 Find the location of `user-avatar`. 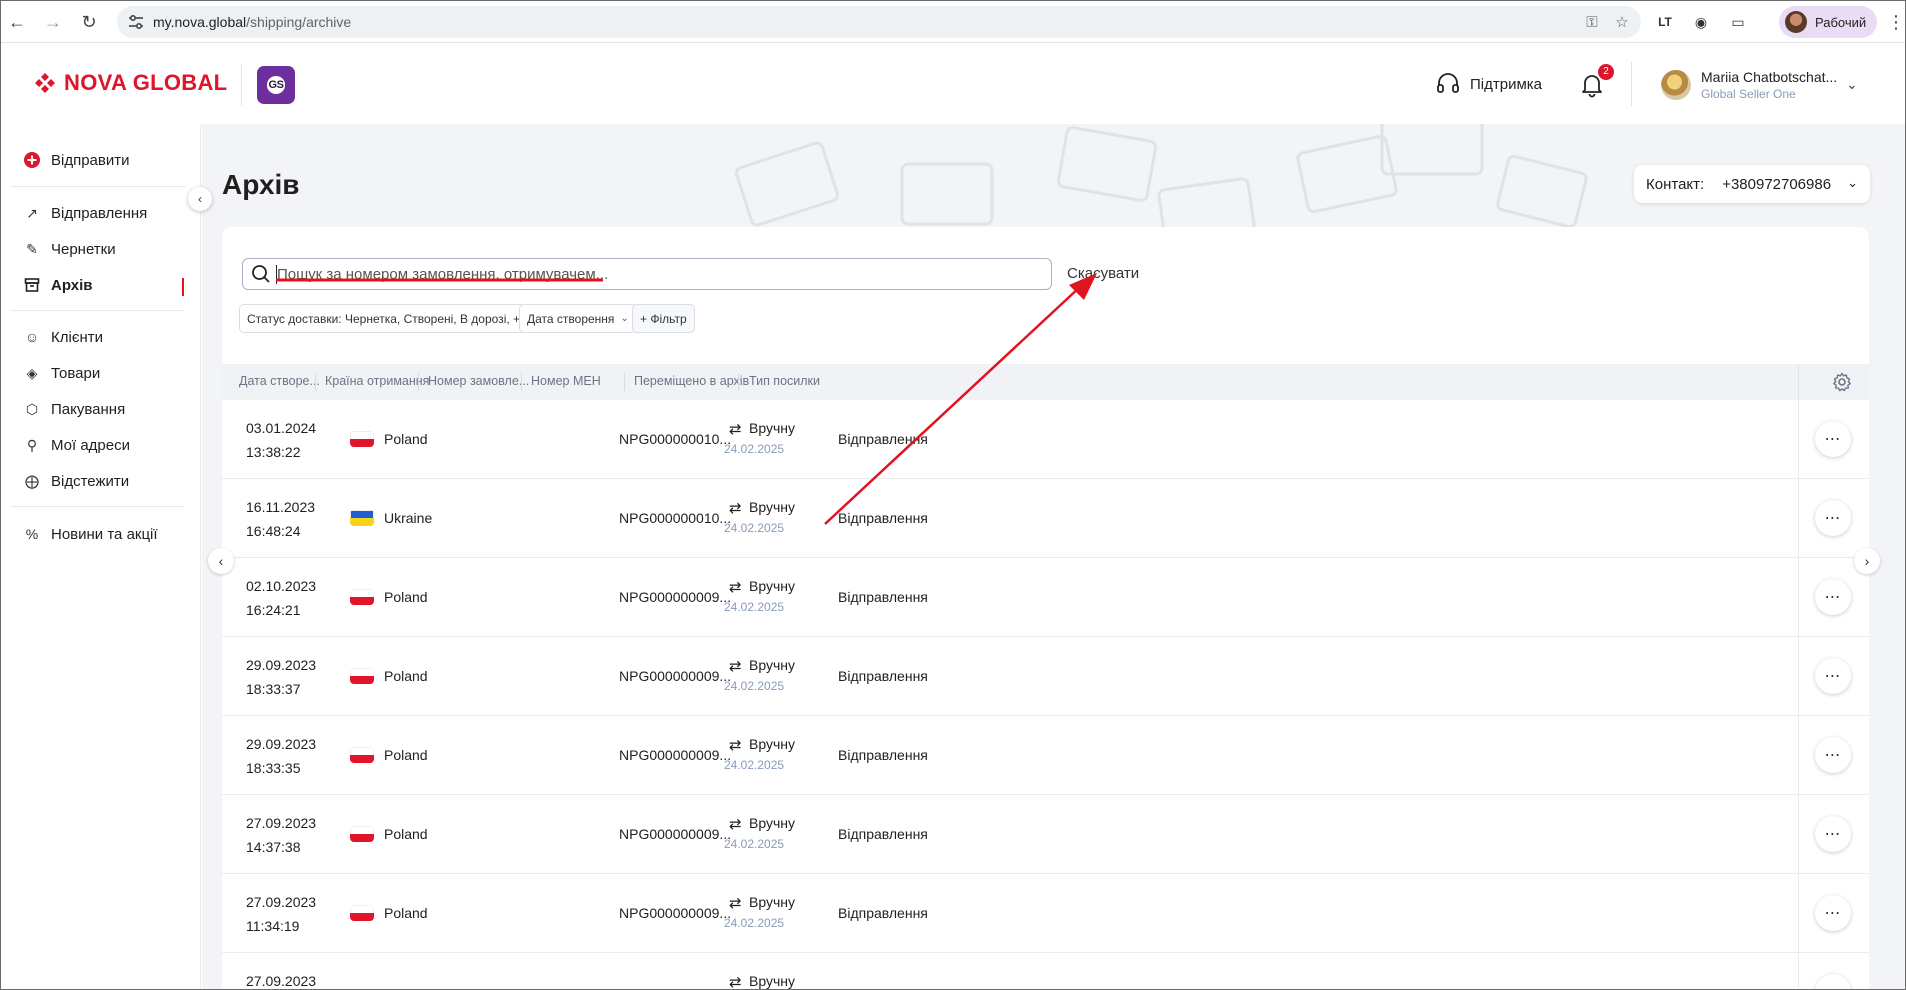

user-avatar is located at coordinates (1676, 85).